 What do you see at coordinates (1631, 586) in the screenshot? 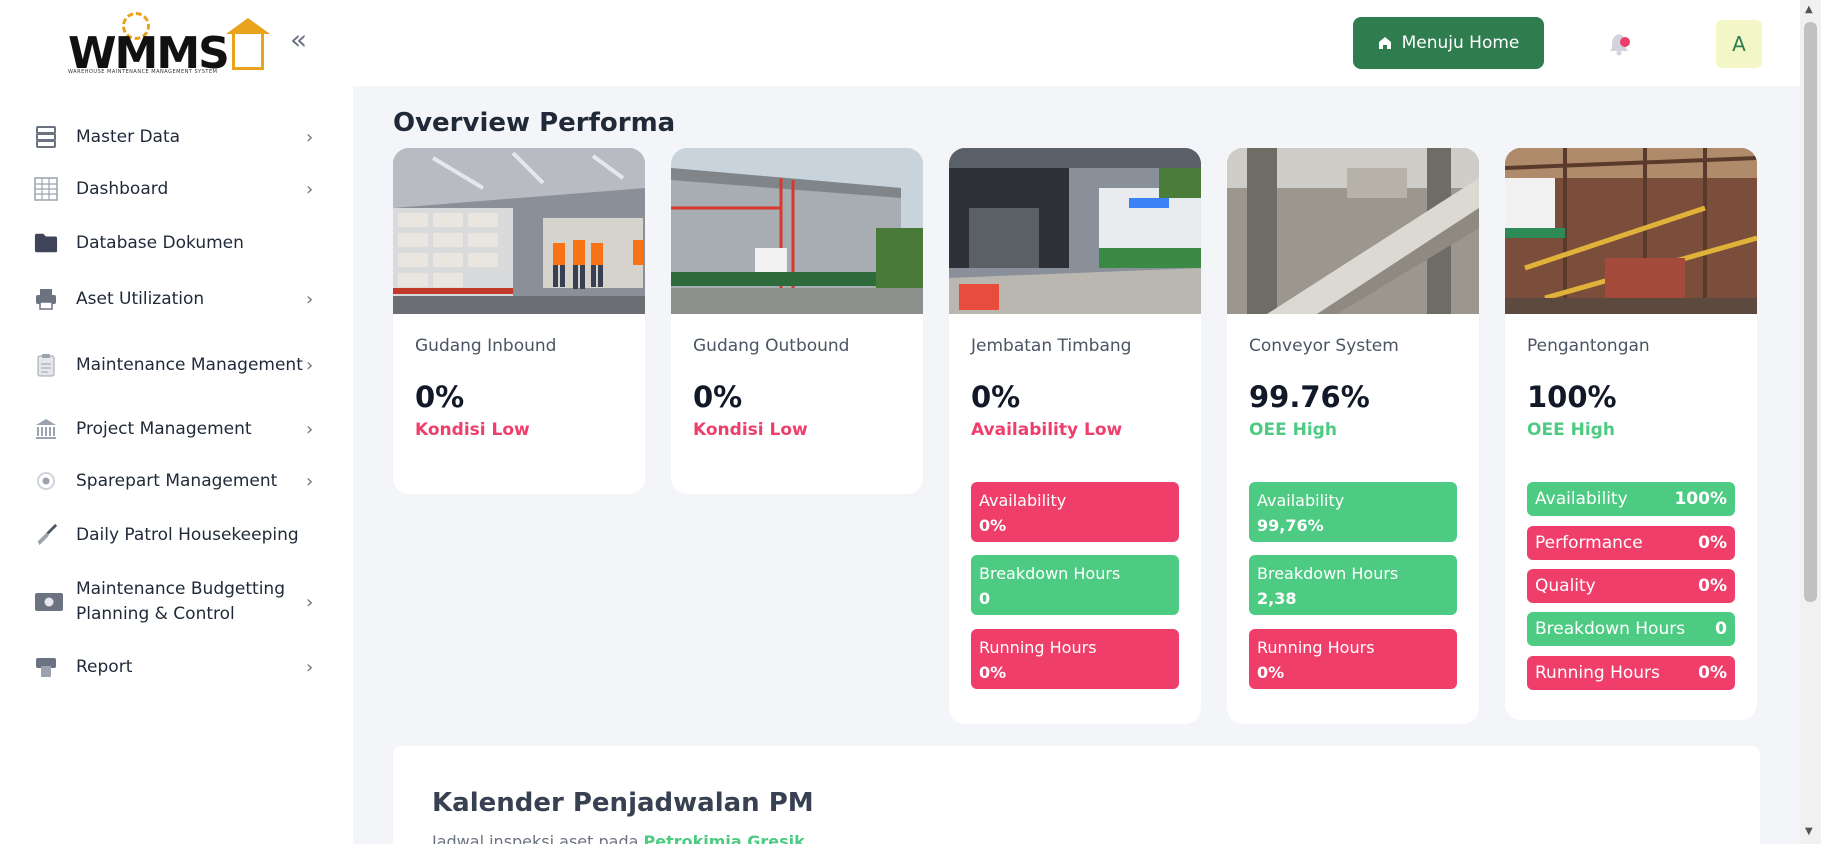
I see `metric-quality: Quality 0%` at bounding box center [1631, 586].